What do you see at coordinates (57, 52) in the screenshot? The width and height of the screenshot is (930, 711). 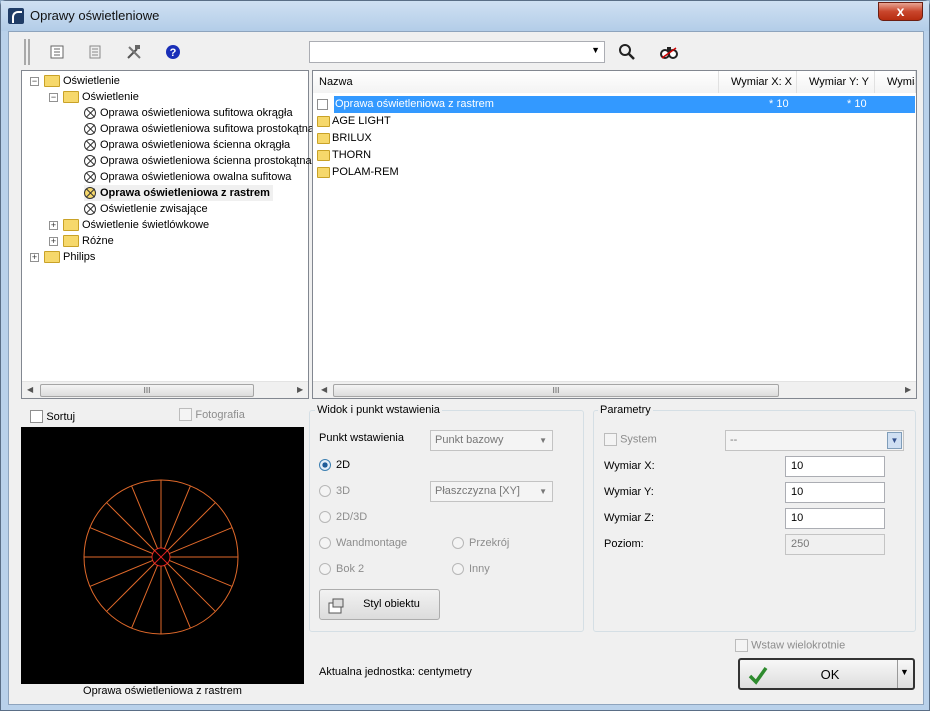 I see `properties-icon` at bounding box center [57, 52].